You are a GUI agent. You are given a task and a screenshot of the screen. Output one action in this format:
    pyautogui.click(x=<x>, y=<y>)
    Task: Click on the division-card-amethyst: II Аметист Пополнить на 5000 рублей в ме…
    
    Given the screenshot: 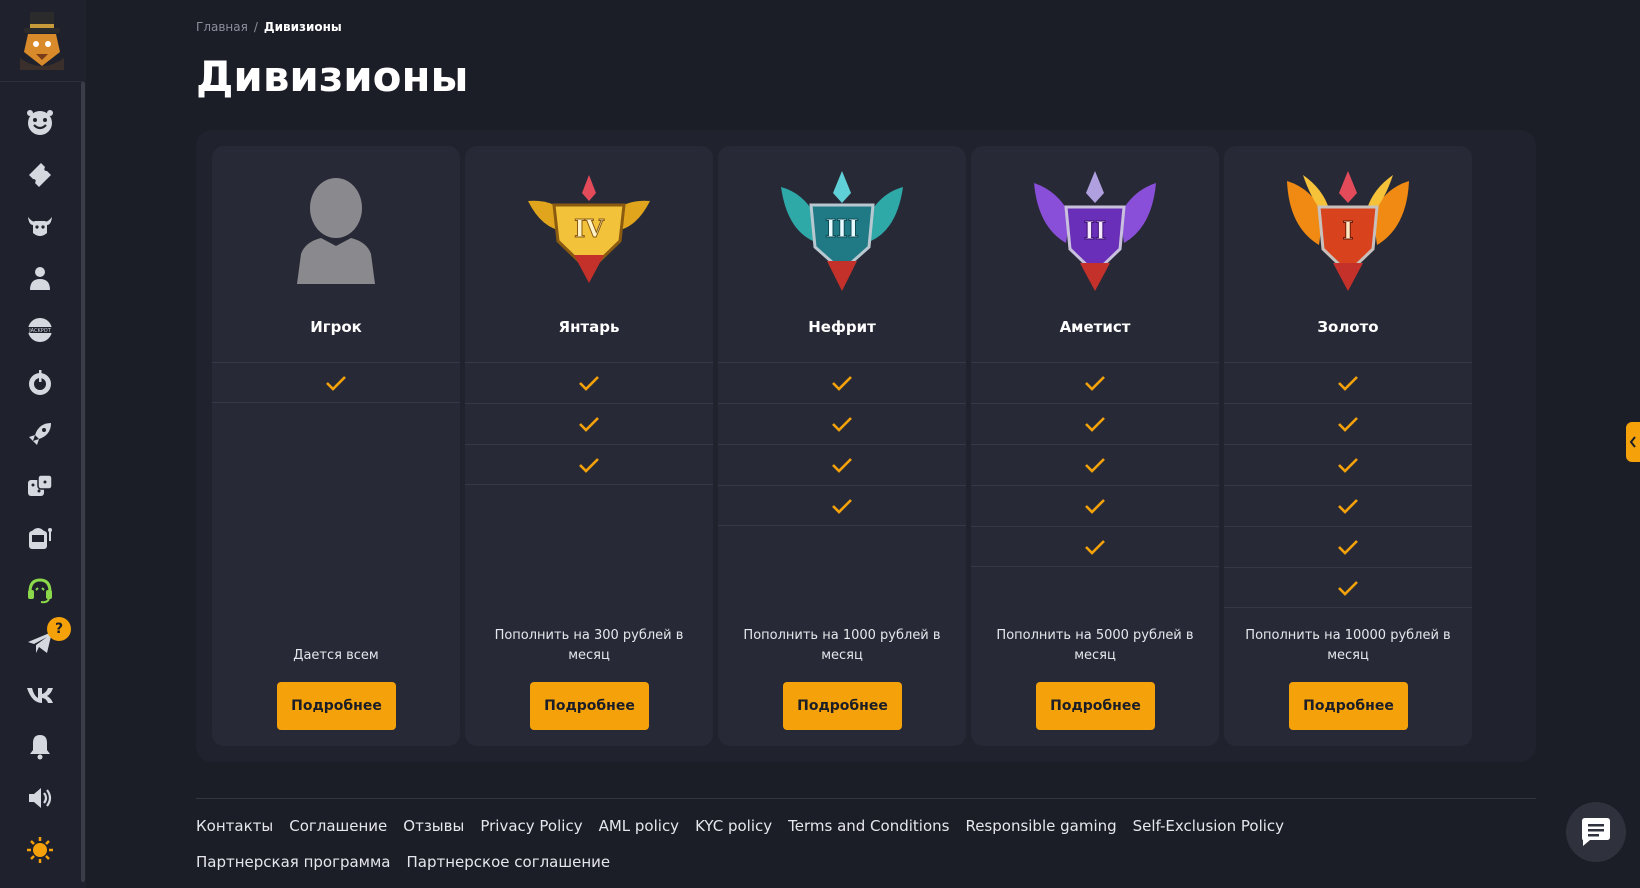 What is the action you would take?
    pyautogui.click(x=1095, y=446)
    